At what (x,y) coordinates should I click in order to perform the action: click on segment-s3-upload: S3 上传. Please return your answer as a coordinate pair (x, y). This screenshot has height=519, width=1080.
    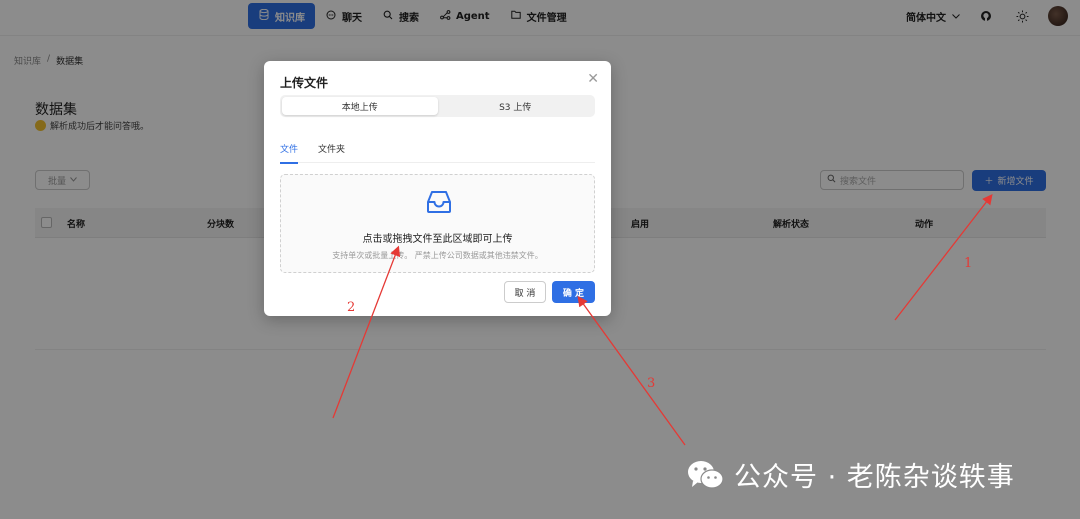
    Looking at the image, I should click on (516, 106).